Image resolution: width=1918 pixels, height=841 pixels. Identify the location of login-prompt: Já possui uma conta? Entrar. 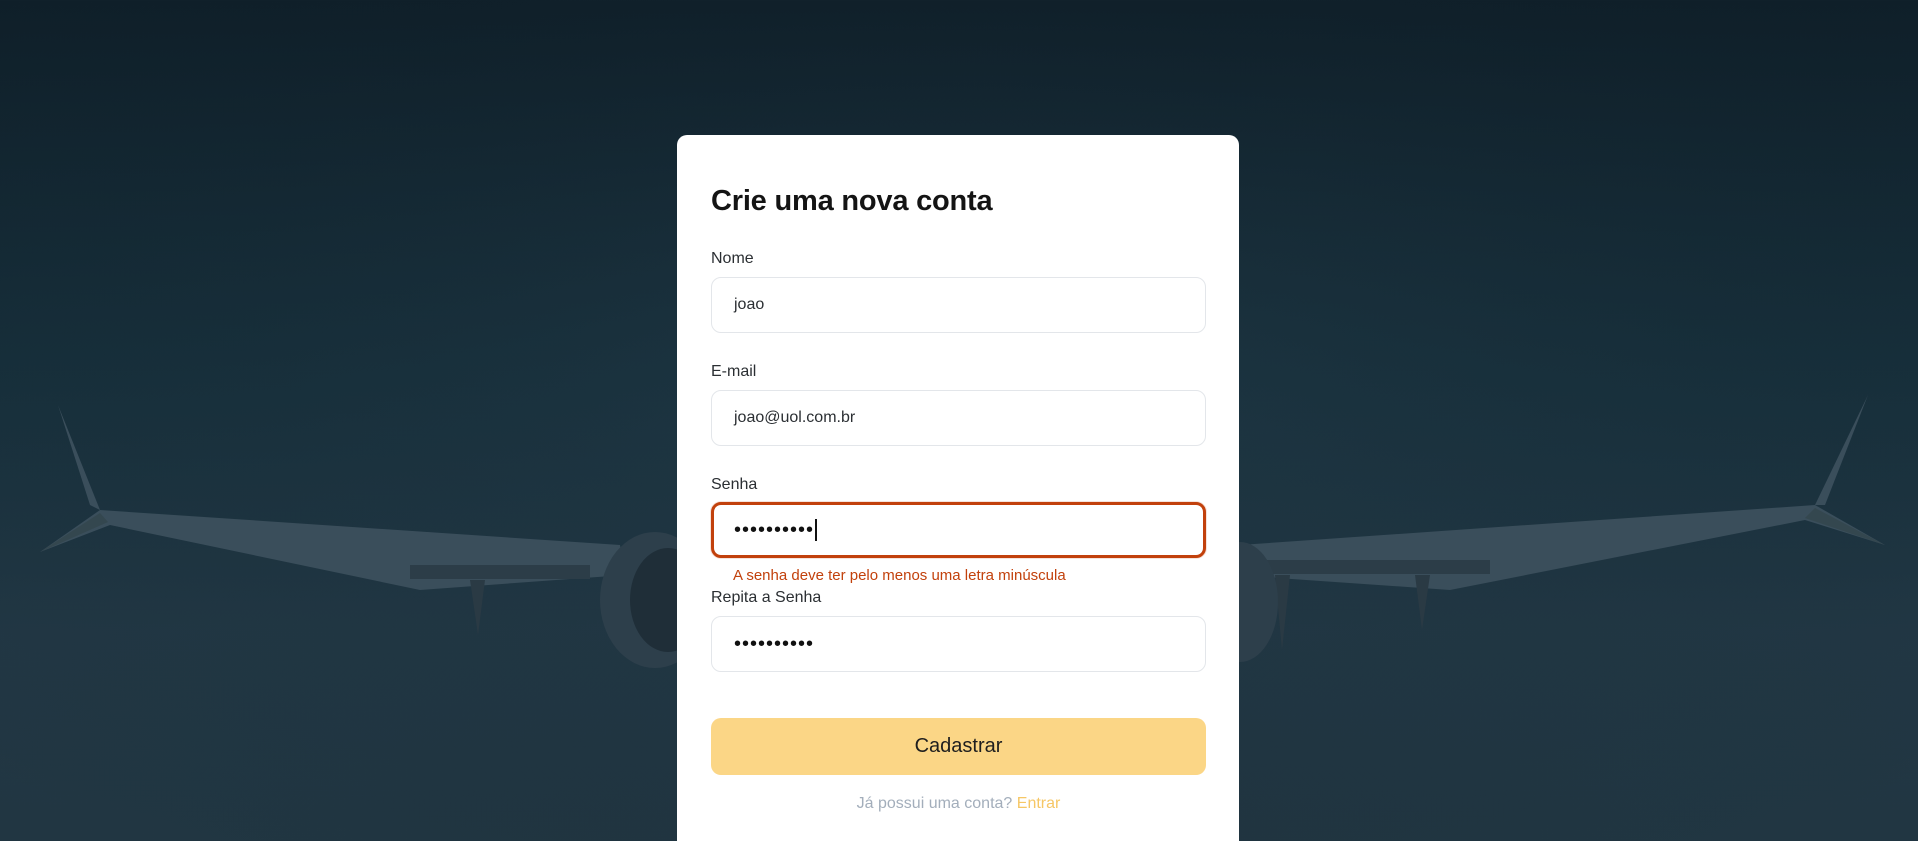
(958, 804).